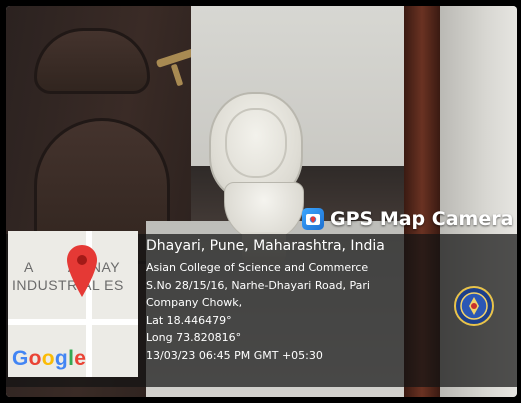 The width and height of the screenshot is (521, 403). What do you see at coordinates (257, 267) in the screenshot?
I see `location-line: Asian College of Science and Commerce` at bounding box center [257, 267].